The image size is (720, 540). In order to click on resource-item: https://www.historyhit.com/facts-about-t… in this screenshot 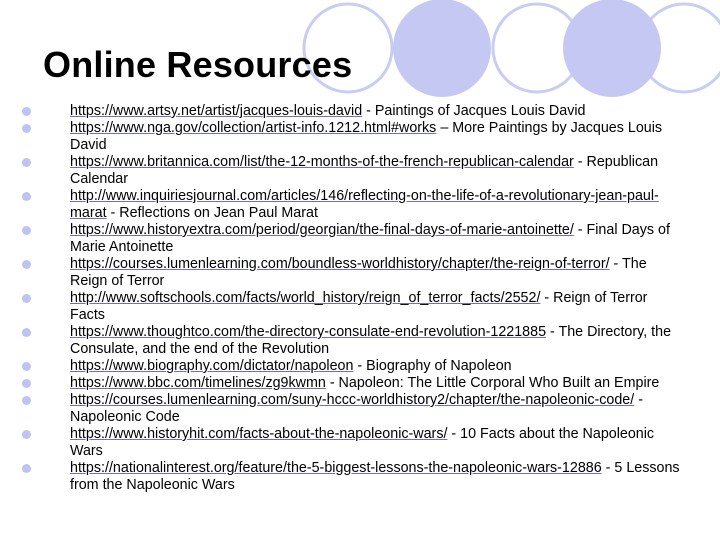, I will do `click(352, 443)`.